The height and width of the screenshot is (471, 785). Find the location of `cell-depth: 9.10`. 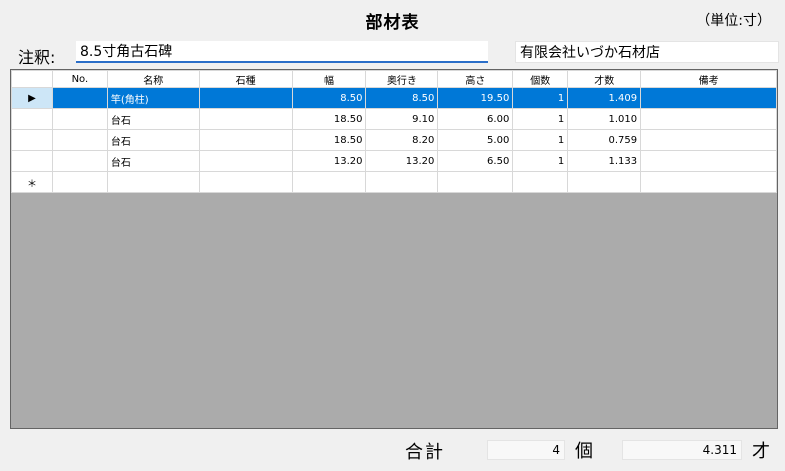

cell-depth: 9.10 is located at coordinates (402, 119).